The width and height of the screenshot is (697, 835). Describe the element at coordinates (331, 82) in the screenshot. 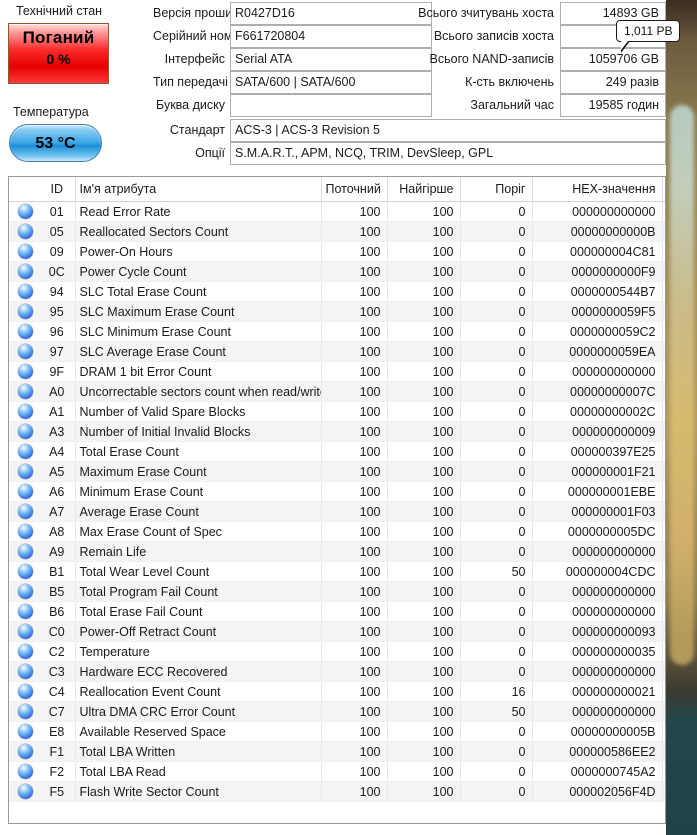

I see `value-transfer-mode: SATA/600 | SATA/600` at that location.